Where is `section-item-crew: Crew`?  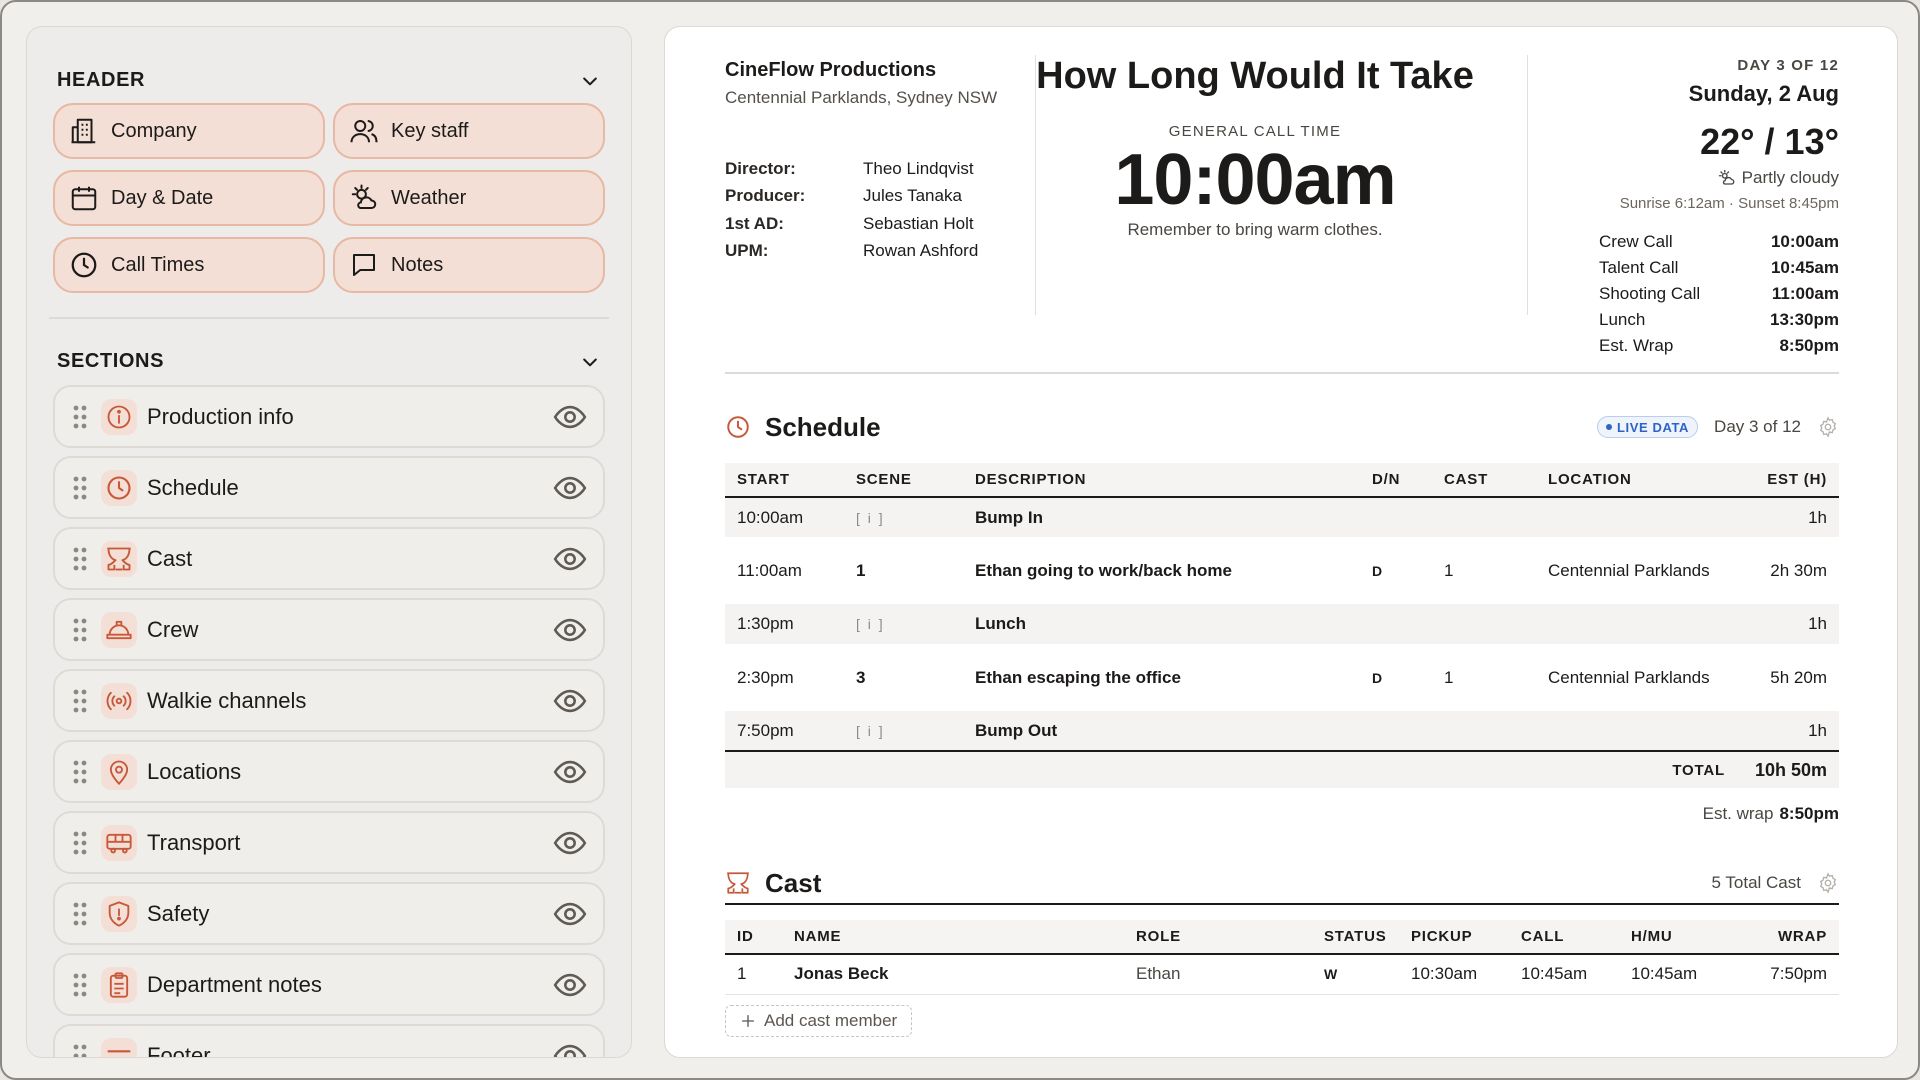
section-item-crew: Crew is located at coordinates (329, 629).